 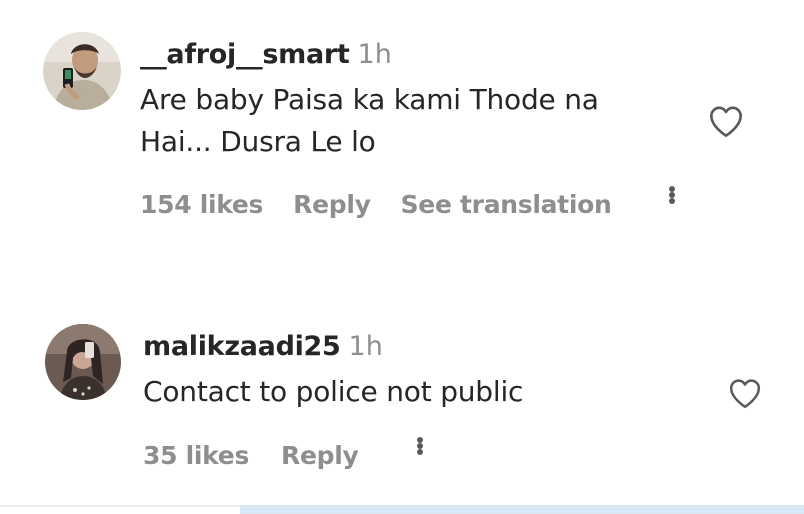 I want to click on username-link: __afroj__smart, so click(x=245, y=54).